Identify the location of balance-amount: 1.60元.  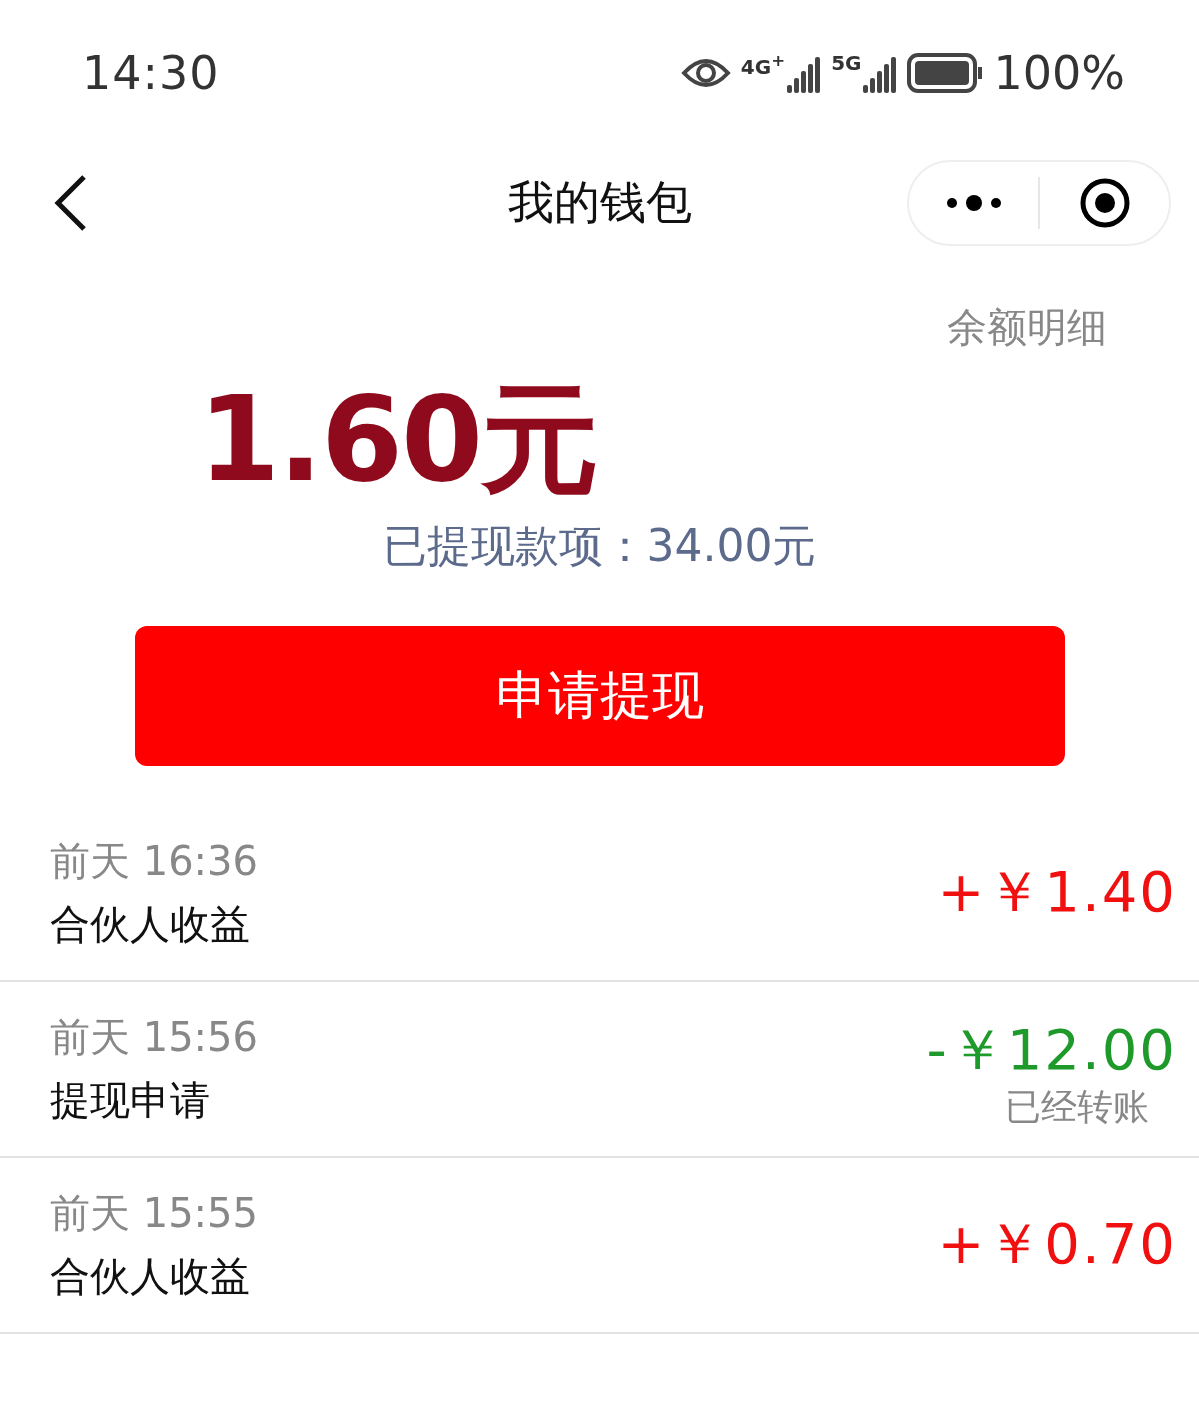
(398, 440).